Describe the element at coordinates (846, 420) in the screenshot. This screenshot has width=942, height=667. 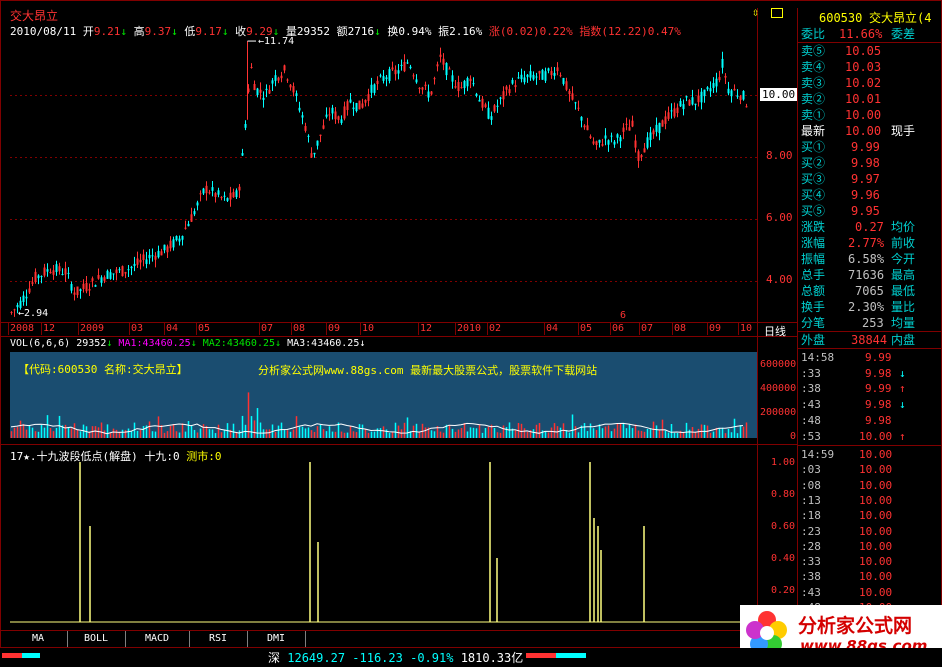
I see `tick-row: :48 9.98` at that location.